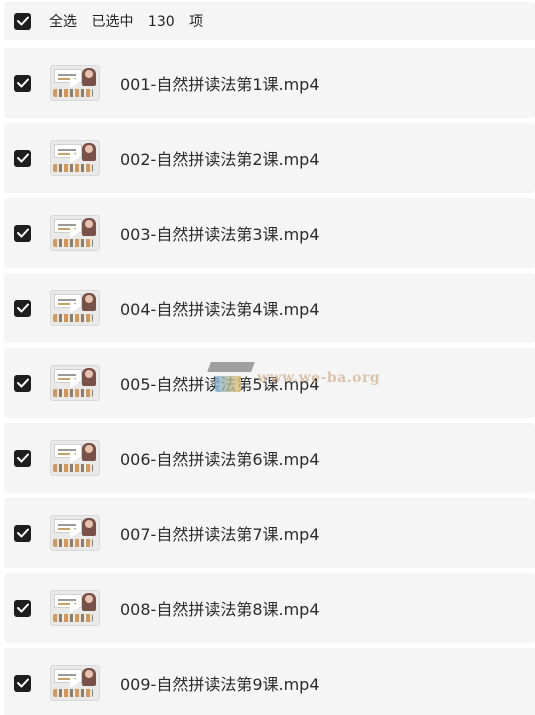 The image size is (535, 715). Describe the element at coordinates (220, 608) in the screenshot. I see `file-name: 008-自然拼读法第8课.mp4` at that location.